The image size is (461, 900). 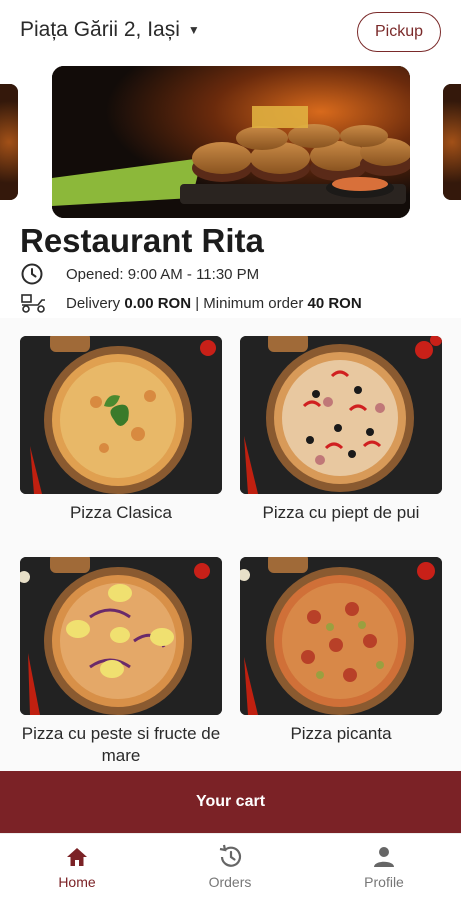 I want to click on product-card: Pizza Clasica, so click(x=121, y=430).